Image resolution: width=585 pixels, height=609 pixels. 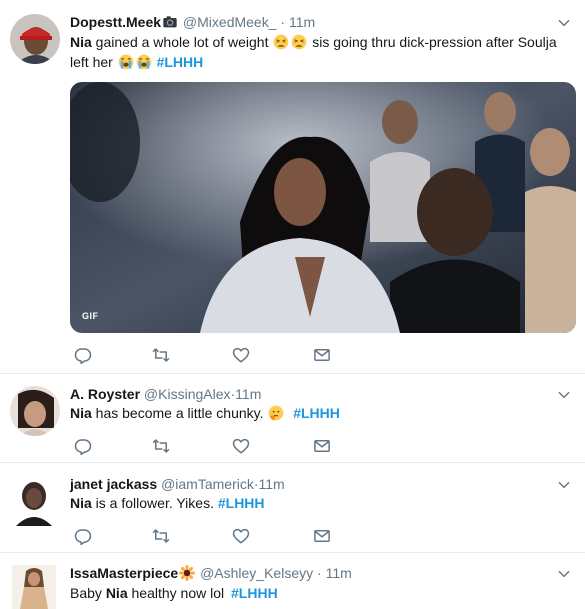 What do you see at coordinates (256, 573) in the screenshot?
I see `handle: @Ashley_Kelseyy` at bounding box center [256, 573].